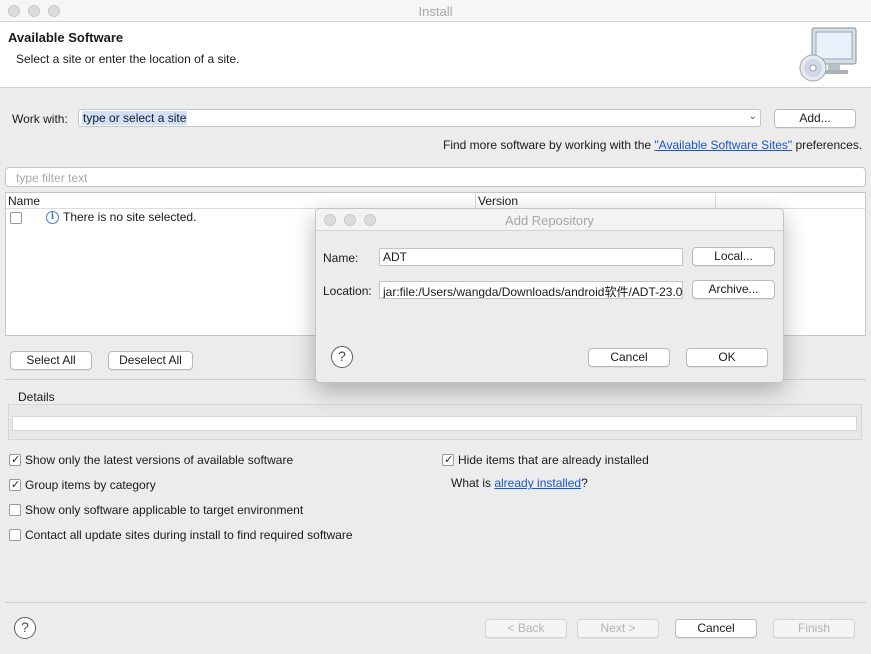  What do you see at coordinates (52, 217) in the screenshot?
I see `info-icon: i` at bounding box center [52, 217].